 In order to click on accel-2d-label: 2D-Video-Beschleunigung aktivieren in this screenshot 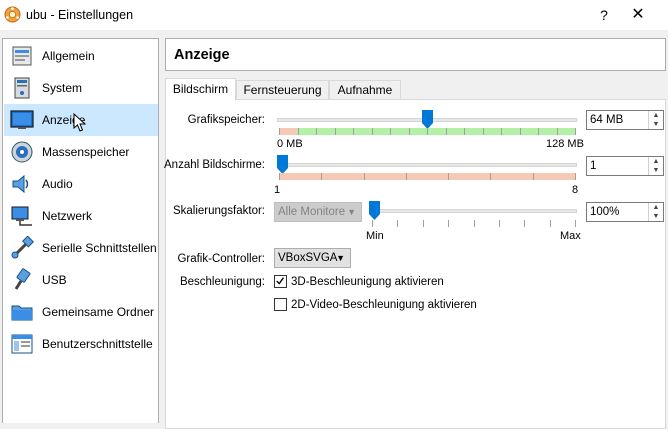, I will do `click(384, 305)`.